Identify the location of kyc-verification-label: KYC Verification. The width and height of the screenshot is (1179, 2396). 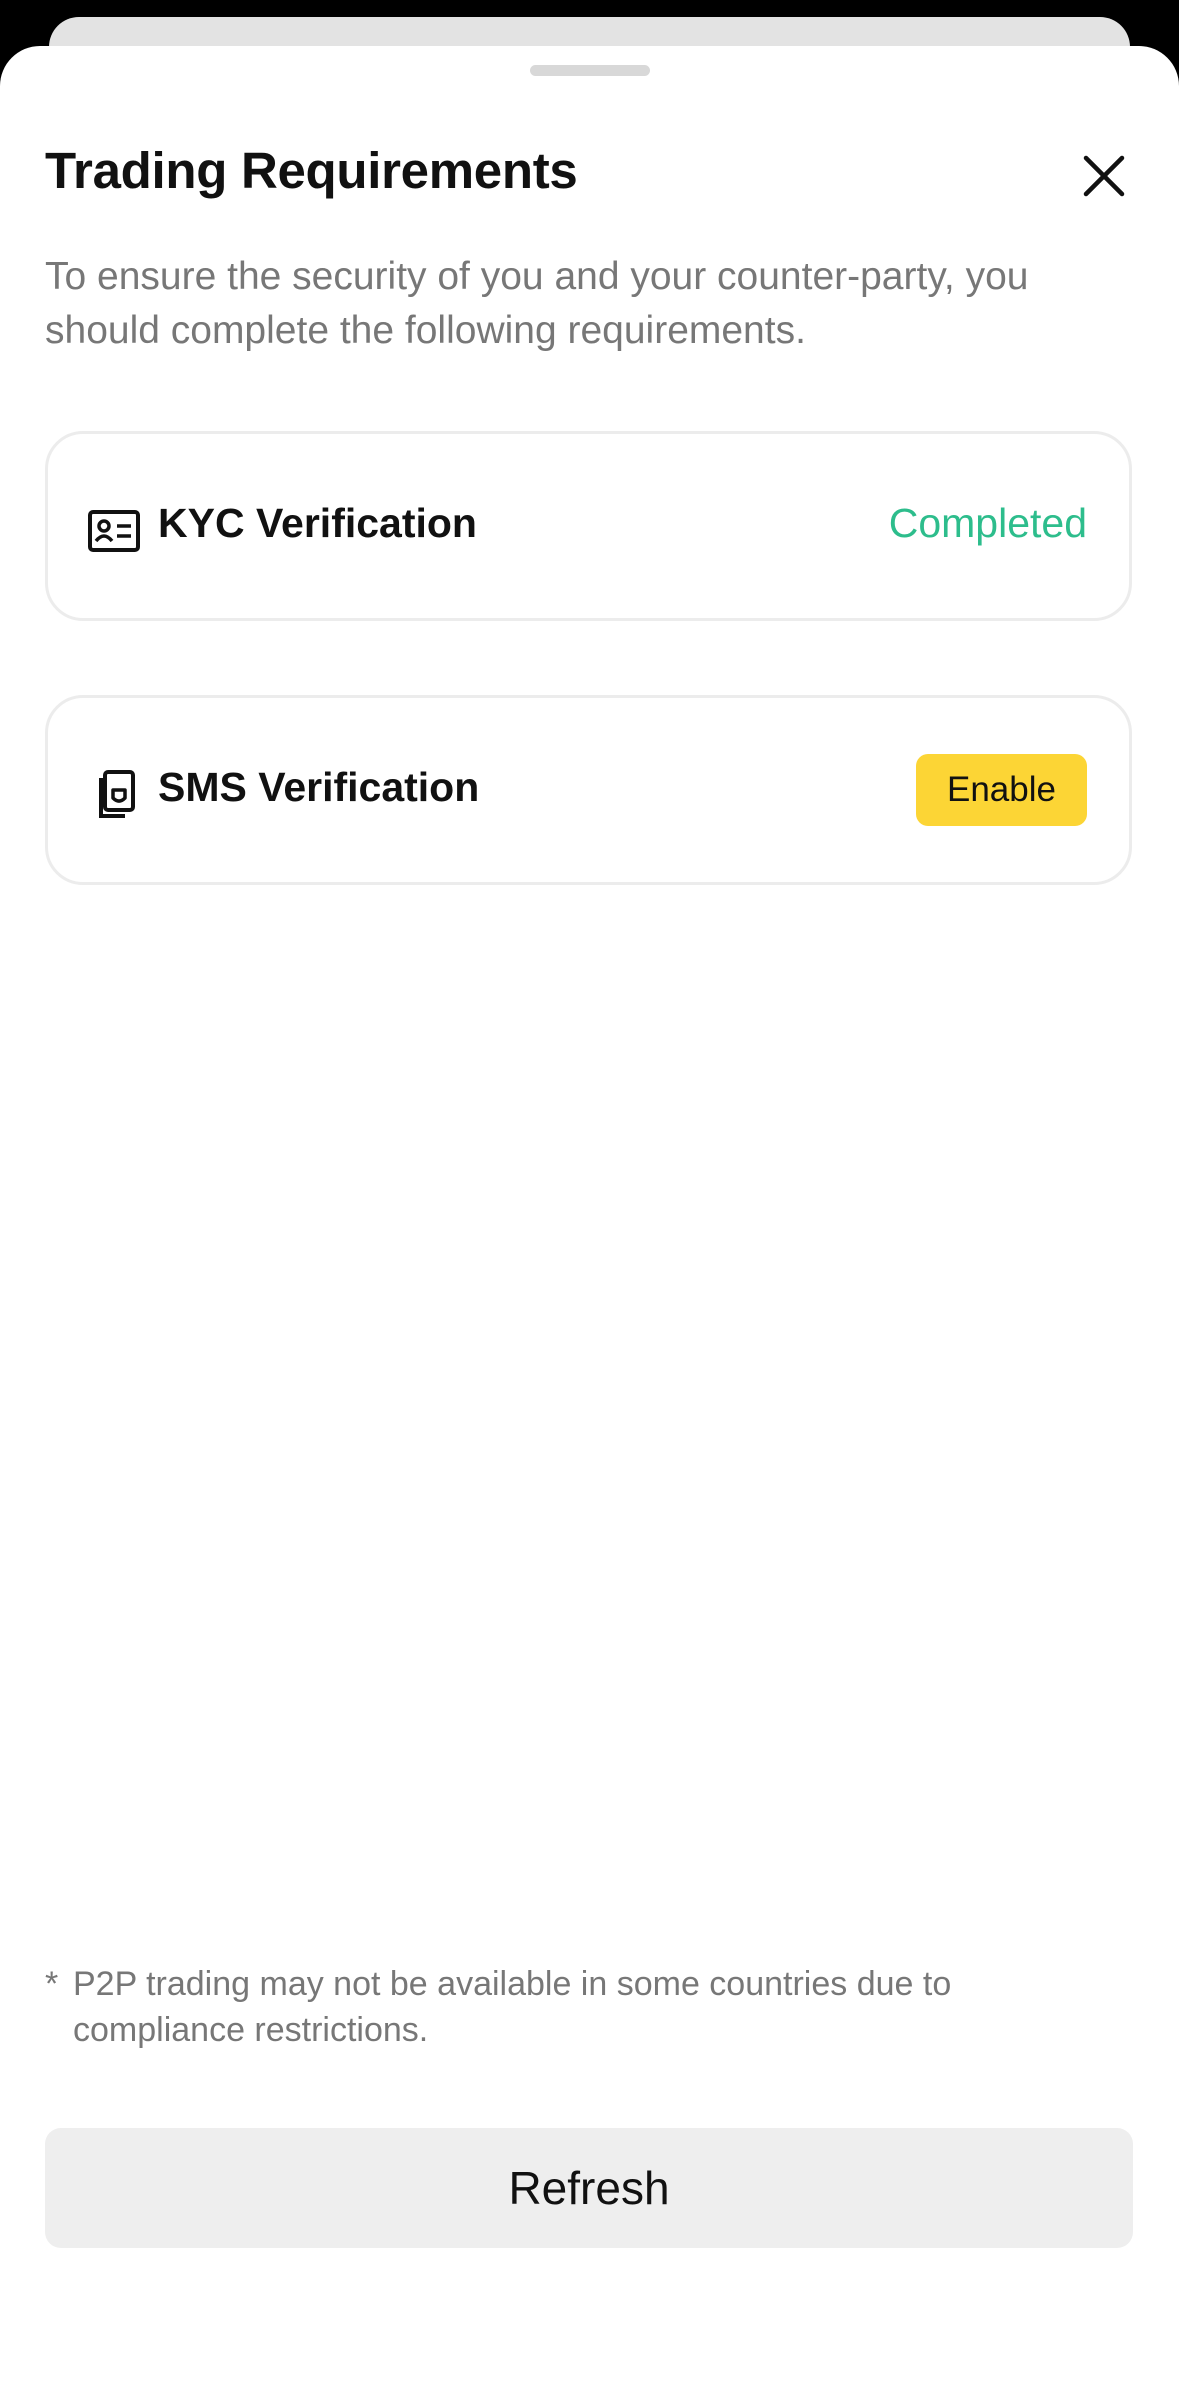
(317, 523).